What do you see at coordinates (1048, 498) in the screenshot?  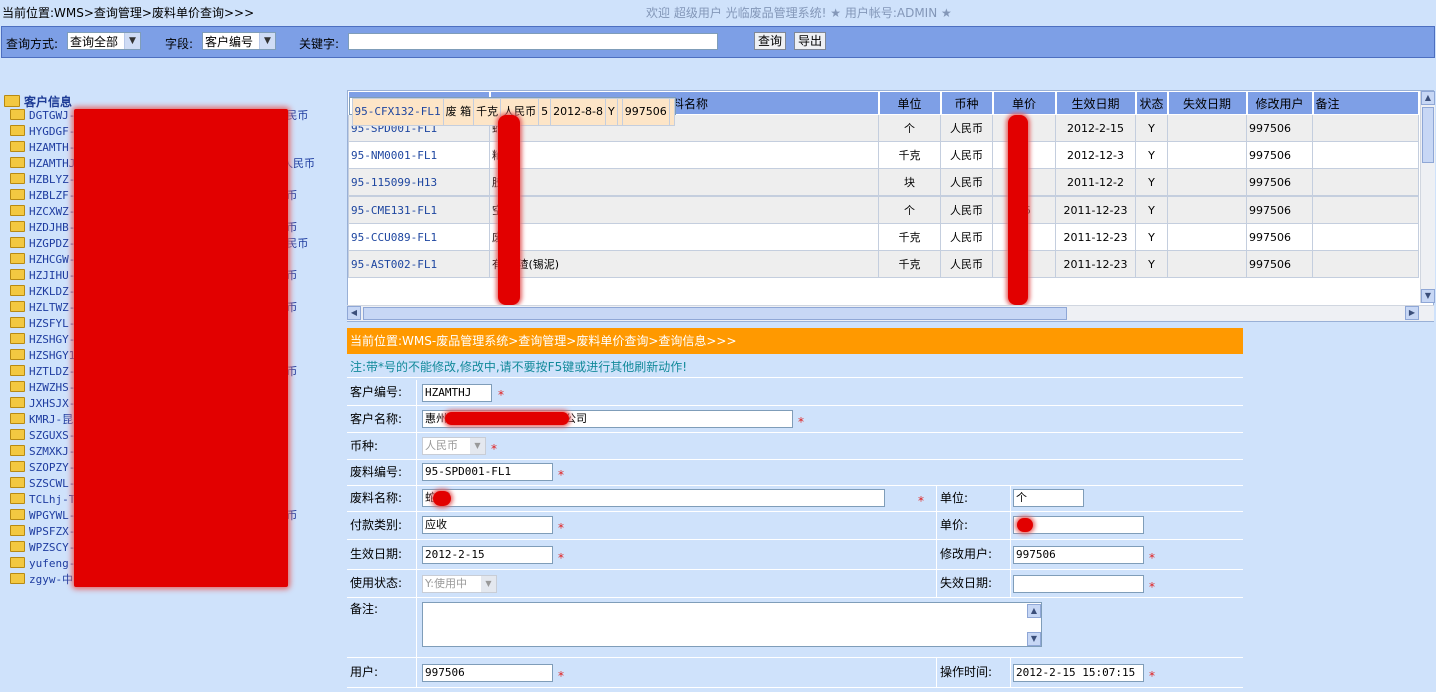 I see `unit-field: 个` at bounding box center [1048, 498].